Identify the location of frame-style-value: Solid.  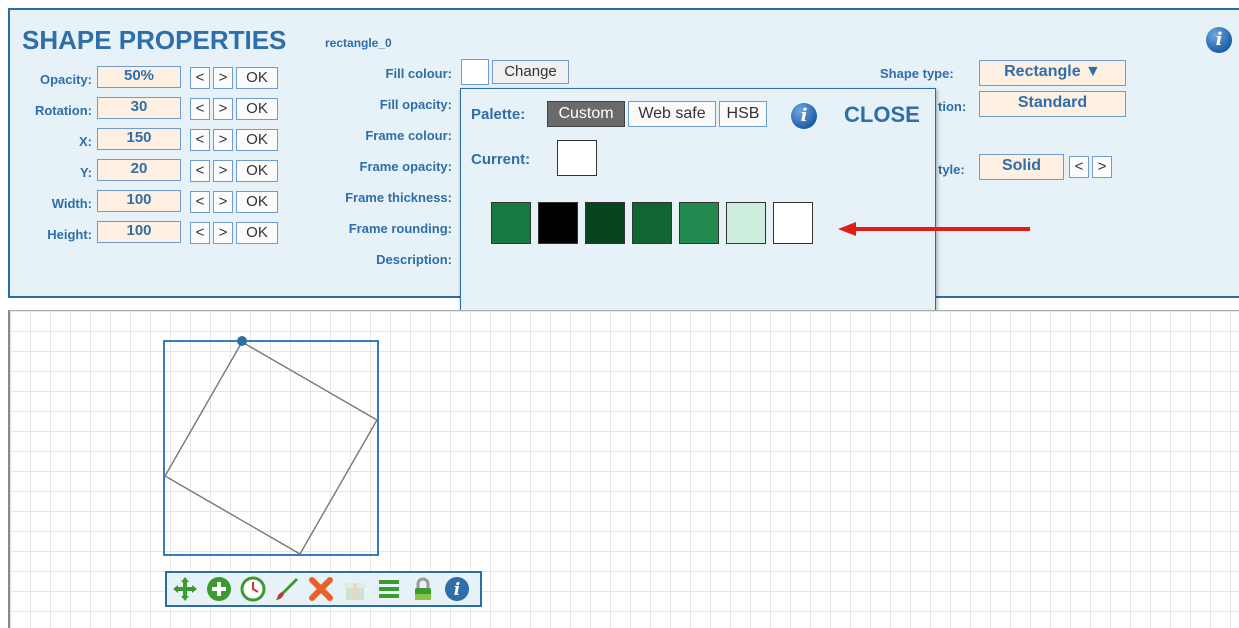
(1021, 167).